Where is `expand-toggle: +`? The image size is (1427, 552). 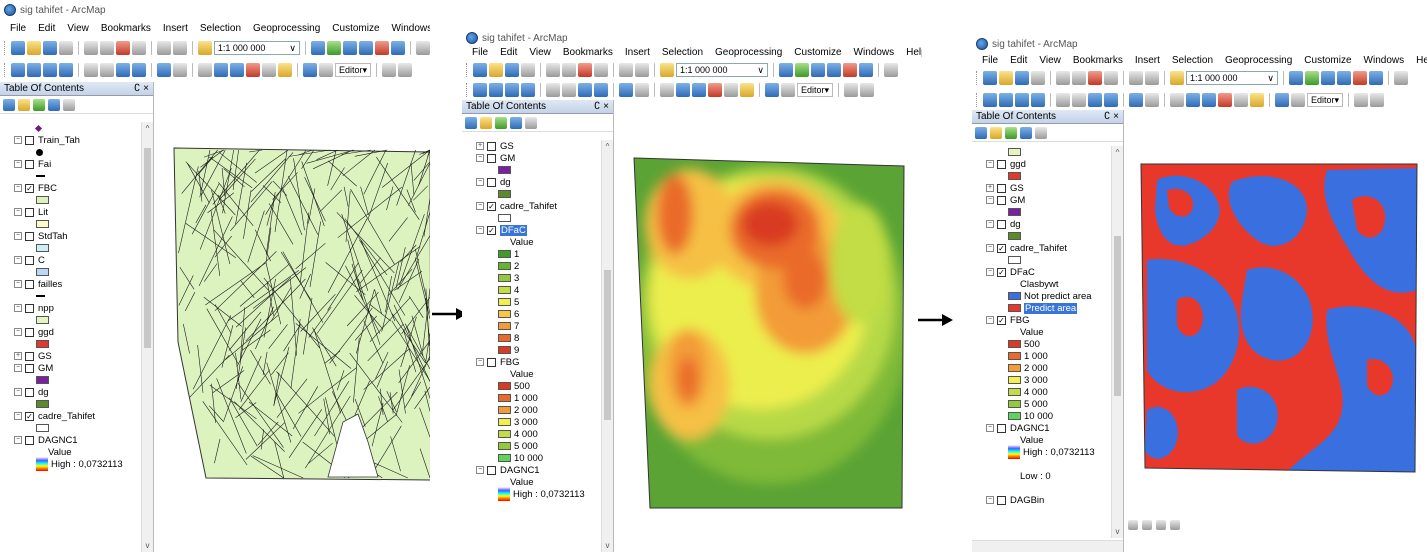
expand-toggle: + is located at coordinates (990, 188).